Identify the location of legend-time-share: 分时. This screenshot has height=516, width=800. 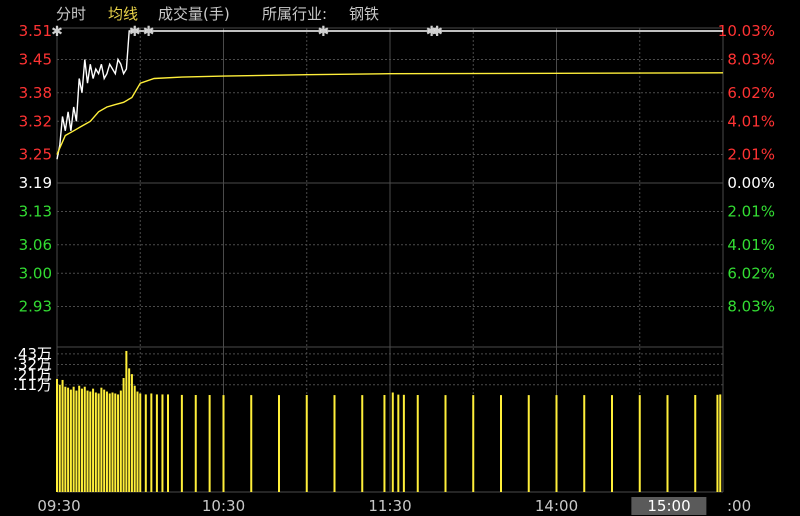
(71, 13).